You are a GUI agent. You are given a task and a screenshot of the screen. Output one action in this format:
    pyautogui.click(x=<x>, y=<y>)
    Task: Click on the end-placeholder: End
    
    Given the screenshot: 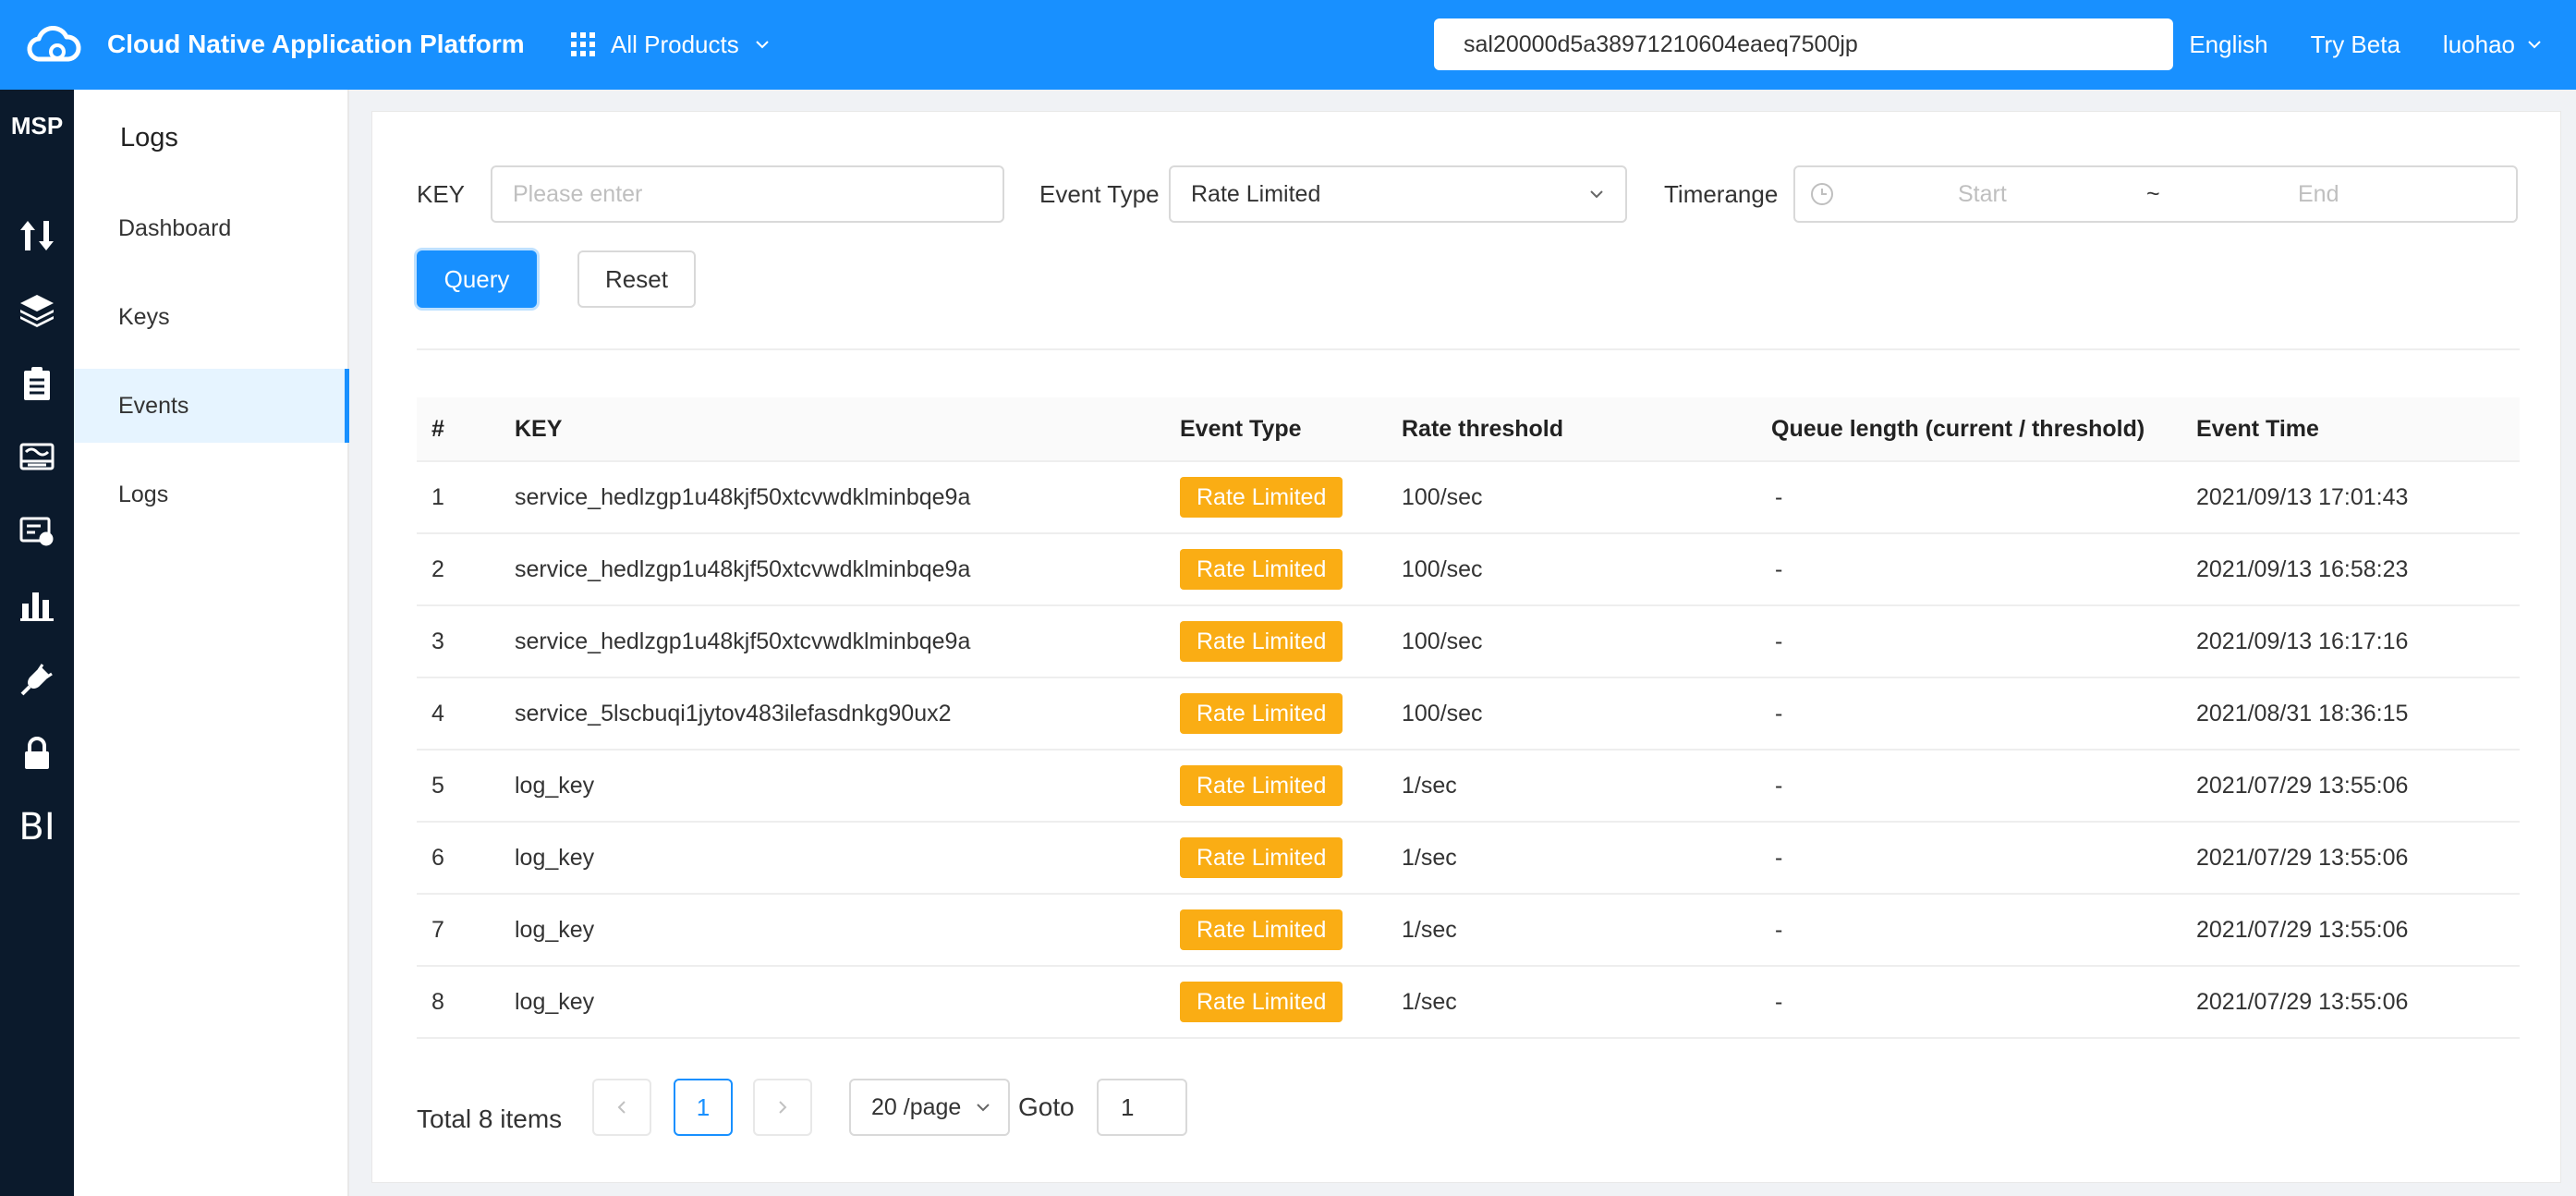 What is the action you would take?
    pyautogui.click(x=2318, y=194)
    